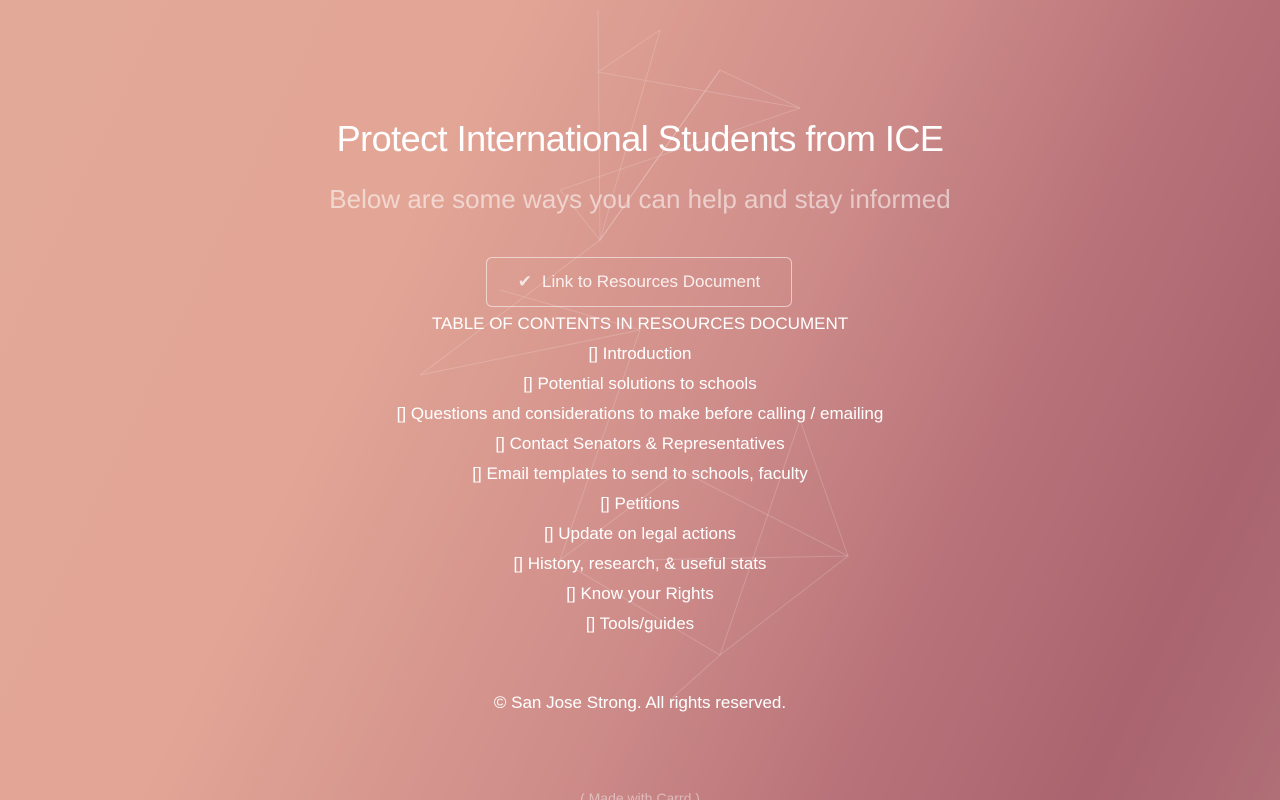 The height and width of the screenshot is (800, 1280). I want to click on checkmark-icon: ✔, so click(524, 281).